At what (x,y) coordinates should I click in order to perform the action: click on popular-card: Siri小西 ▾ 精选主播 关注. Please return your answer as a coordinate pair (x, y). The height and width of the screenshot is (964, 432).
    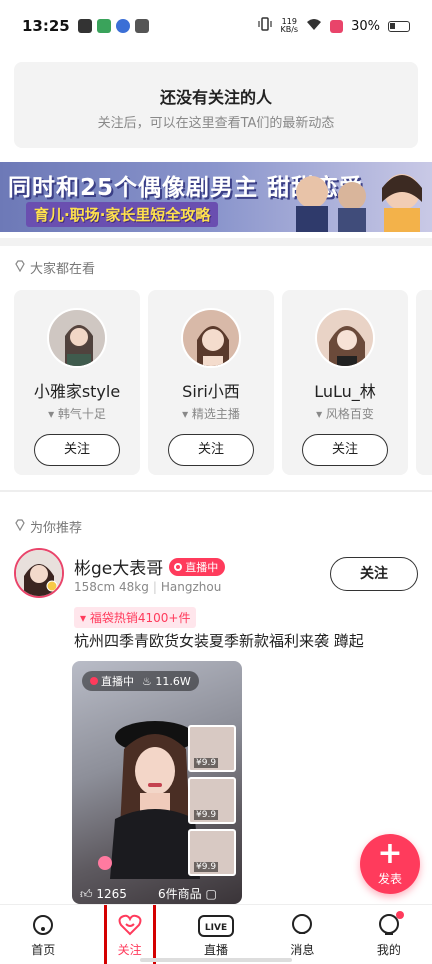
    Looking at the image, I should click on (211, 382).